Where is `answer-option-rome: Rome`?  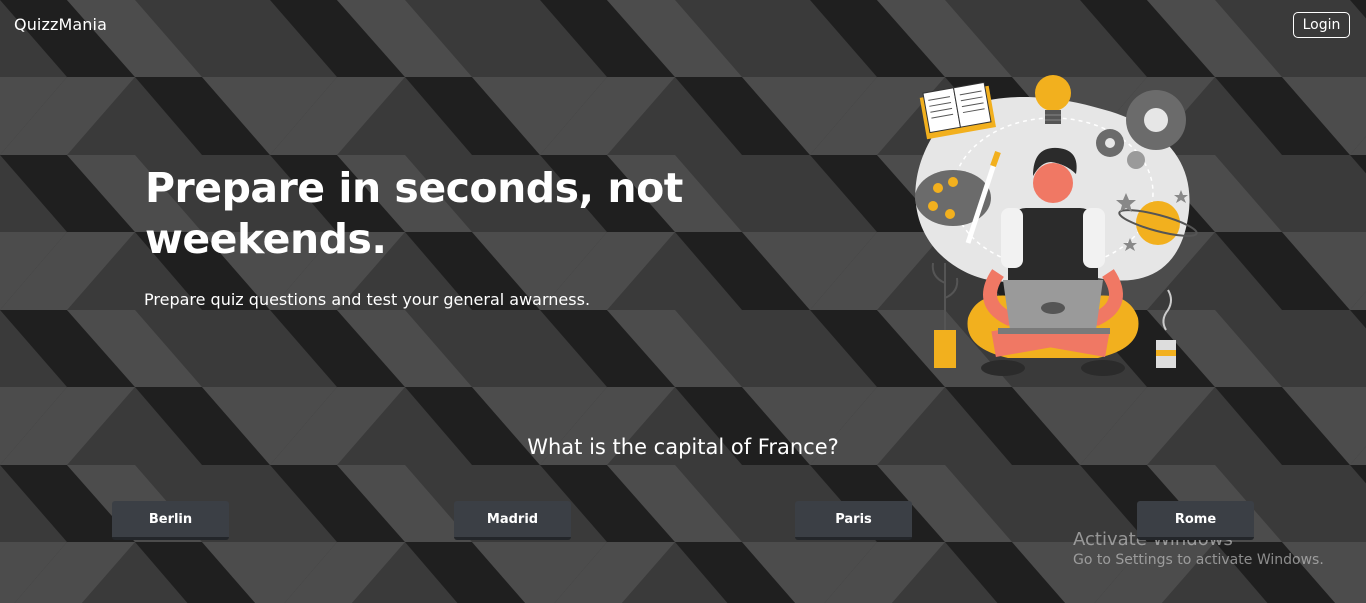
answer-option-rome: Rome is located at coordinates (1195, 520).